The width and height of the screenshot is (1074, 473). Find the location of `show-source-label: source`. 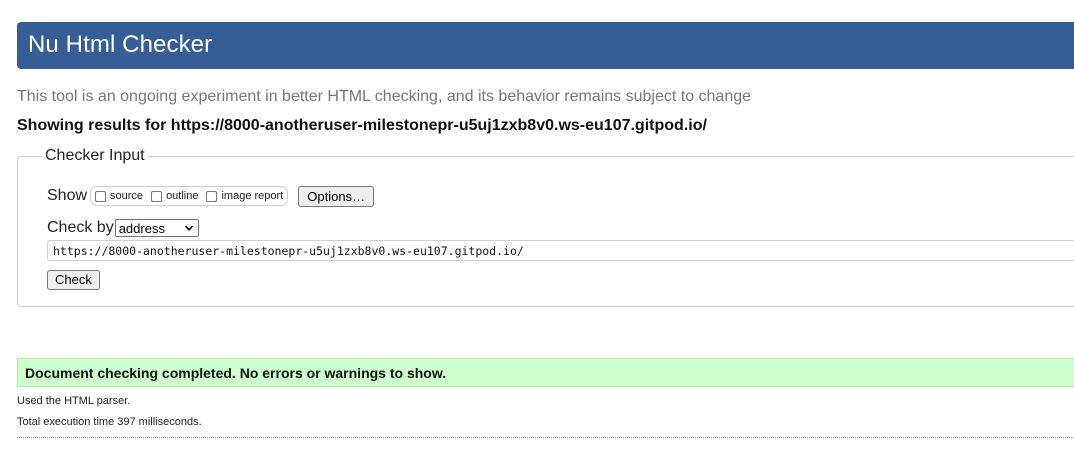

show-source-label: source is located at coordinates (127, 196).